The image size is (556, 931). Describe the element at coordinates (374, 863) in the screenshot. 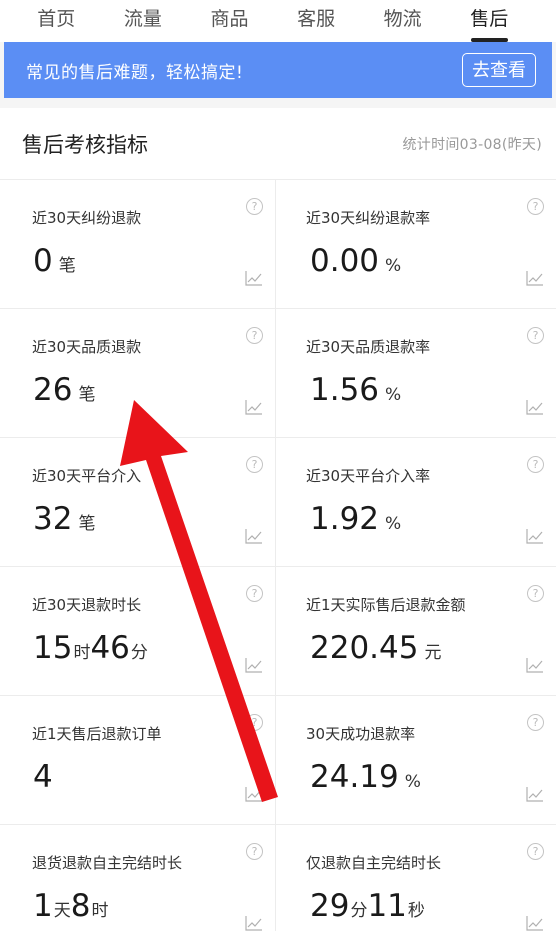

I see `metric-label: 仅退款自主完结时长` at that location.